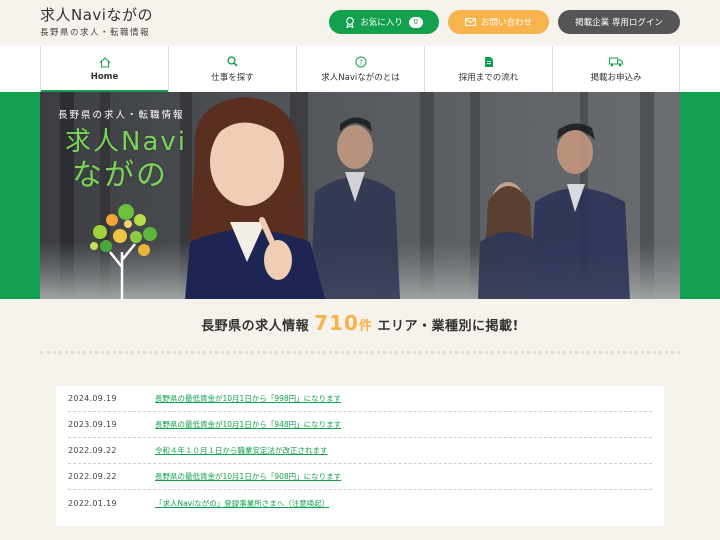 The height and width of the screenshot is (540, 720). What do you see at coordinates (104, 76) in the screenshot?
I see `nav-label-home: Home` at bounding box center [104, 76].